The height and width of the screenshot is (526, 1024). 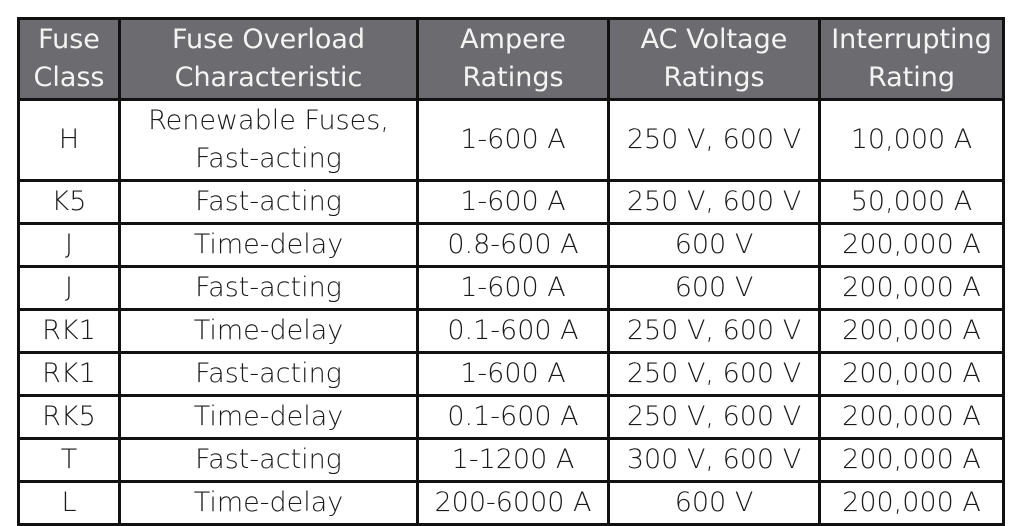 What do you see at coordinates (268, 158) in the screenshot?
I see `cell-text: Fast-acting` at bounding box center [268, 158].